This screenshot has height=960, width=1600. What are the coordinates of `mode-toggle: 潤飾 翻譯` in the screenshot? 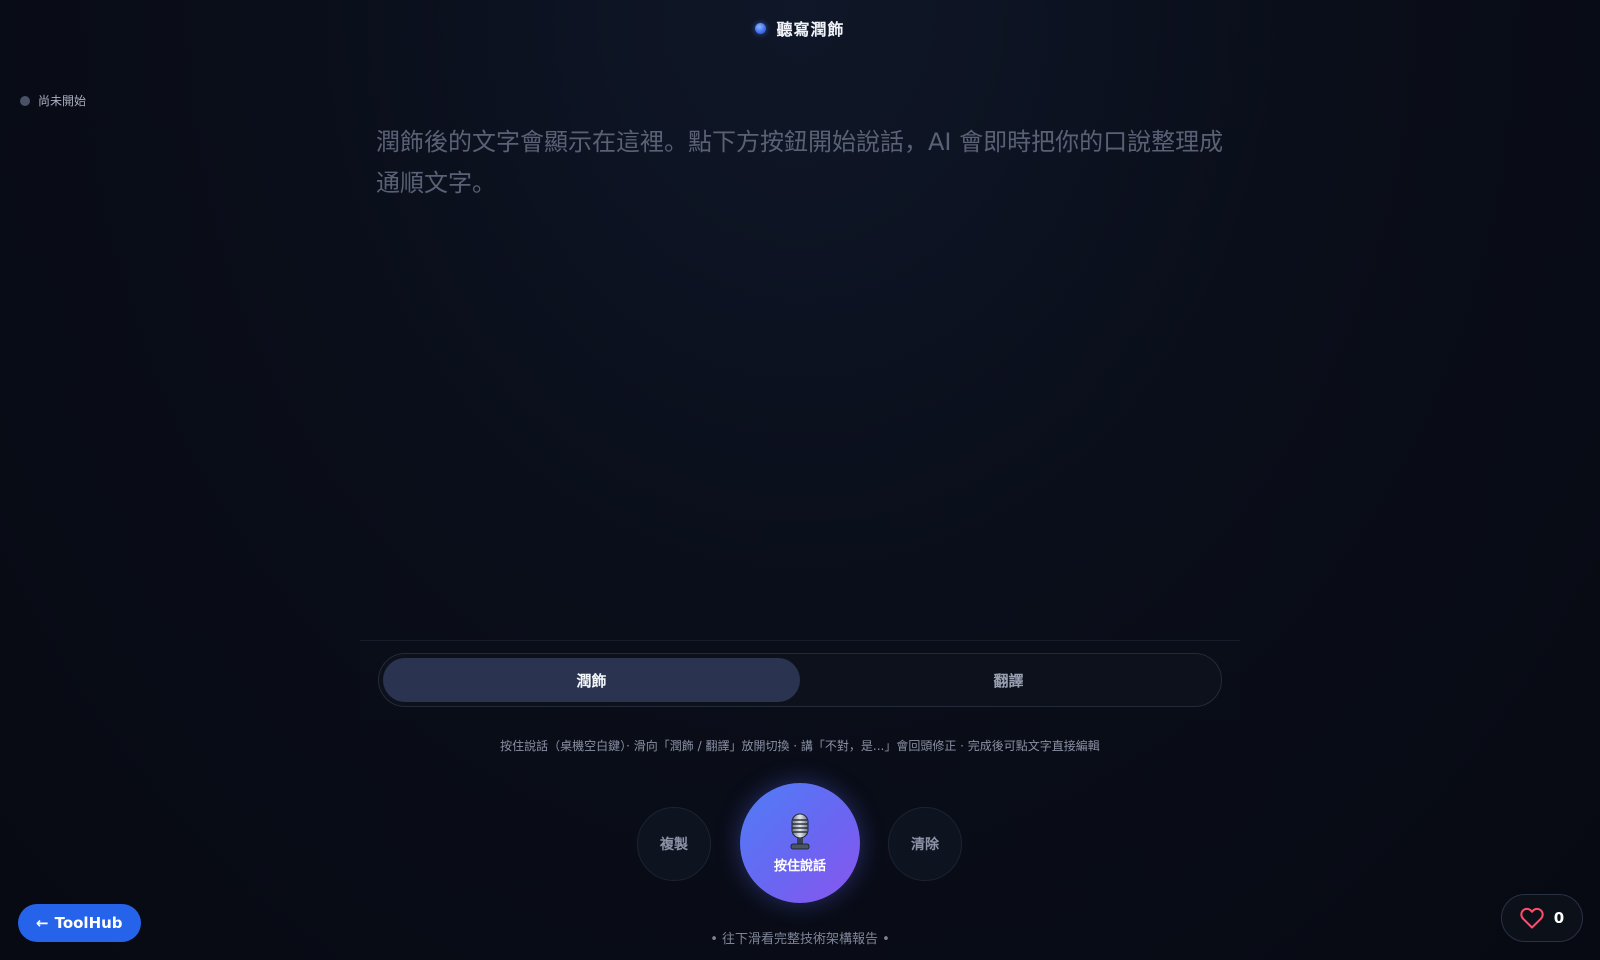 It's located at (800, 680).